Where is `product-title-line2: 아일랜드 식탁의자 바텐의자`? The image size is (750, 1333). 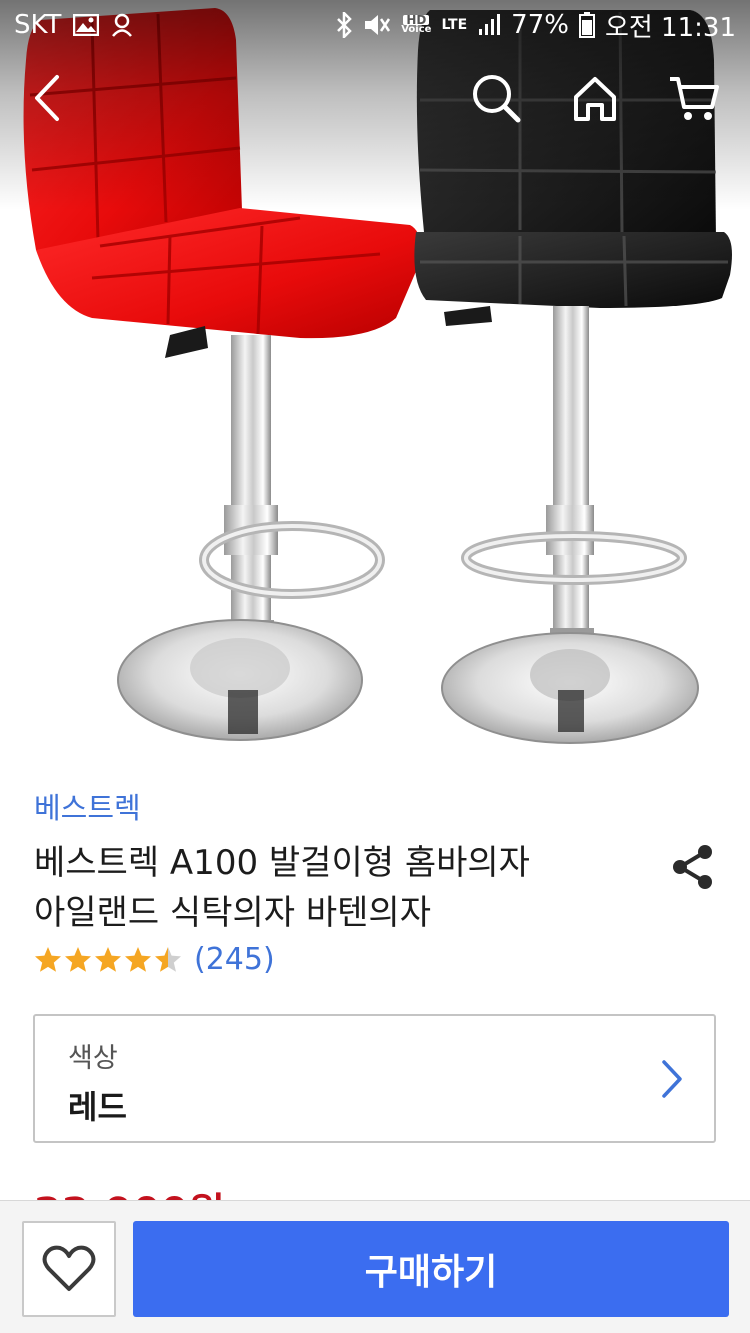
product-title-line2: 아일랜드 식탁의자 바텐의자 is located at coordinates (232, 913).